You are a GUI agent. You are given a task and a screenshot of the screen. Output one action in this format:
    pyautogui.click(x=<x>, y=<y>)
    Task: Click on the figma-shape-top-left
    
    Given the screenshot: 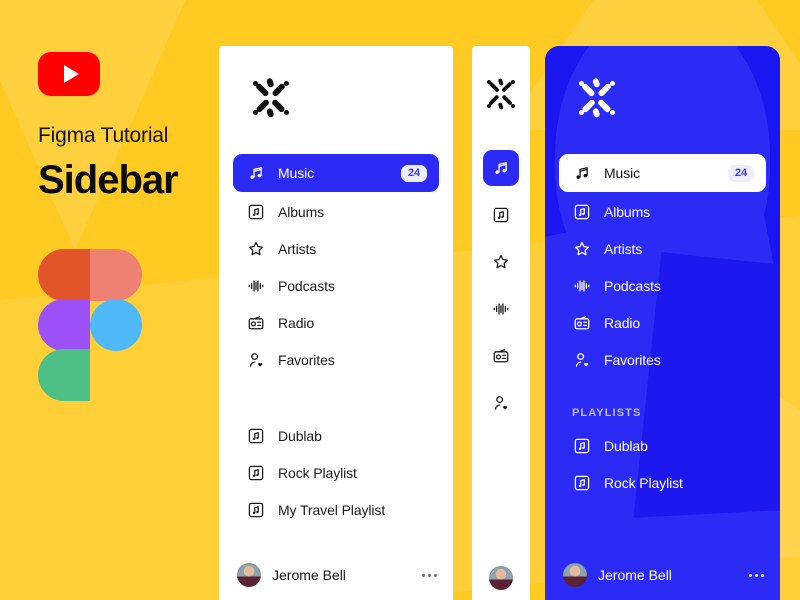 What is the action you would take?
    pyautogui.click(x=64, y=275)
    